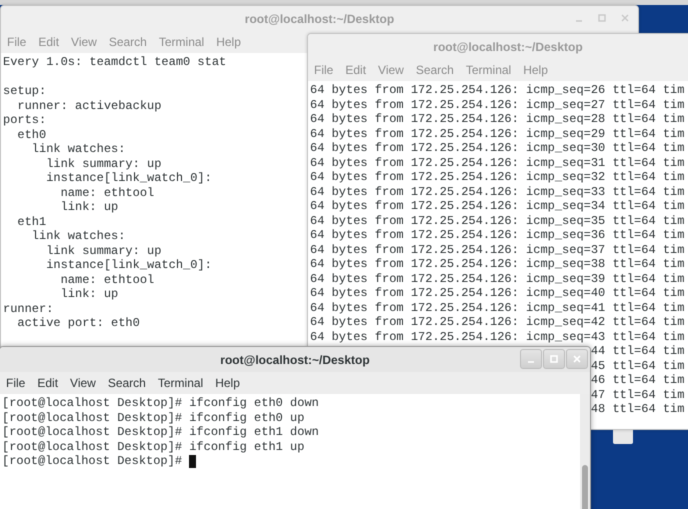  I want to click on scrollbar, so click(585, 451).